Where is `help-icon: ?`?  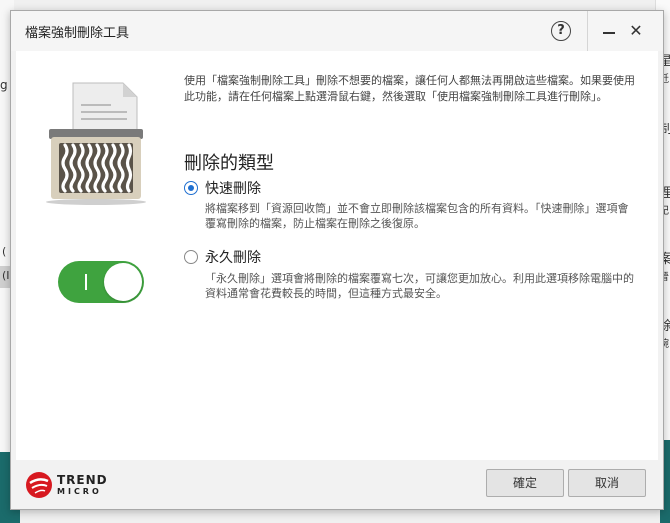 help-icon: ? is located at coordinates (561, 30).